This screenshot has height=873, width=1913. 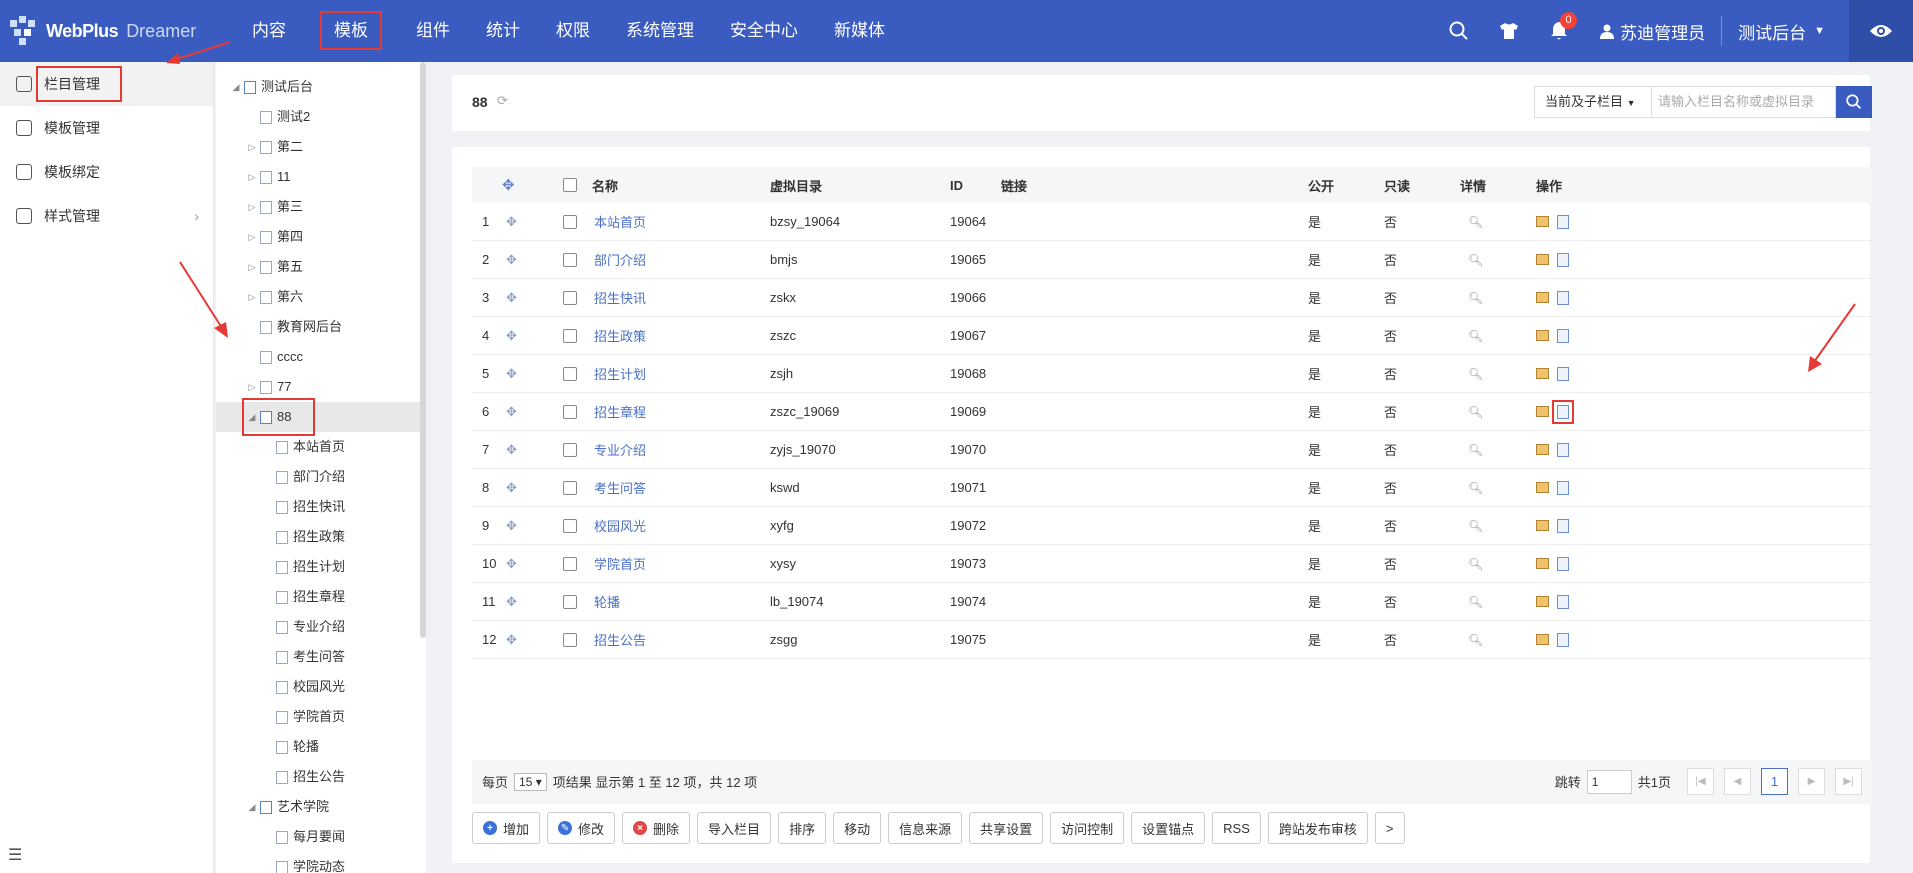 I want to click on nav-security: 安全中心, so click(x=764, y=31).